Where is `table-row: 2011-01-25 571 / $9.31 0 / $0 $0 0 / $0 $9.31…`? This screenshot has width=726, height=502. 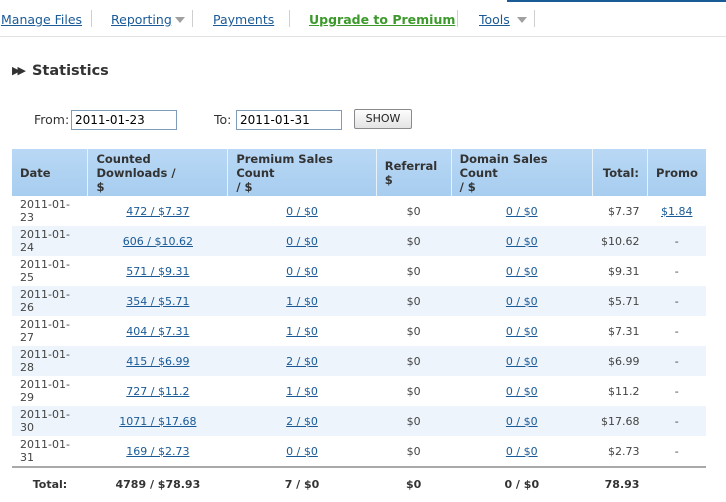 table-row: 2011-01-25 571 / $9.31 0 / $0 $0 0 / $0 $9.31… is located at coordinates (359, 271).